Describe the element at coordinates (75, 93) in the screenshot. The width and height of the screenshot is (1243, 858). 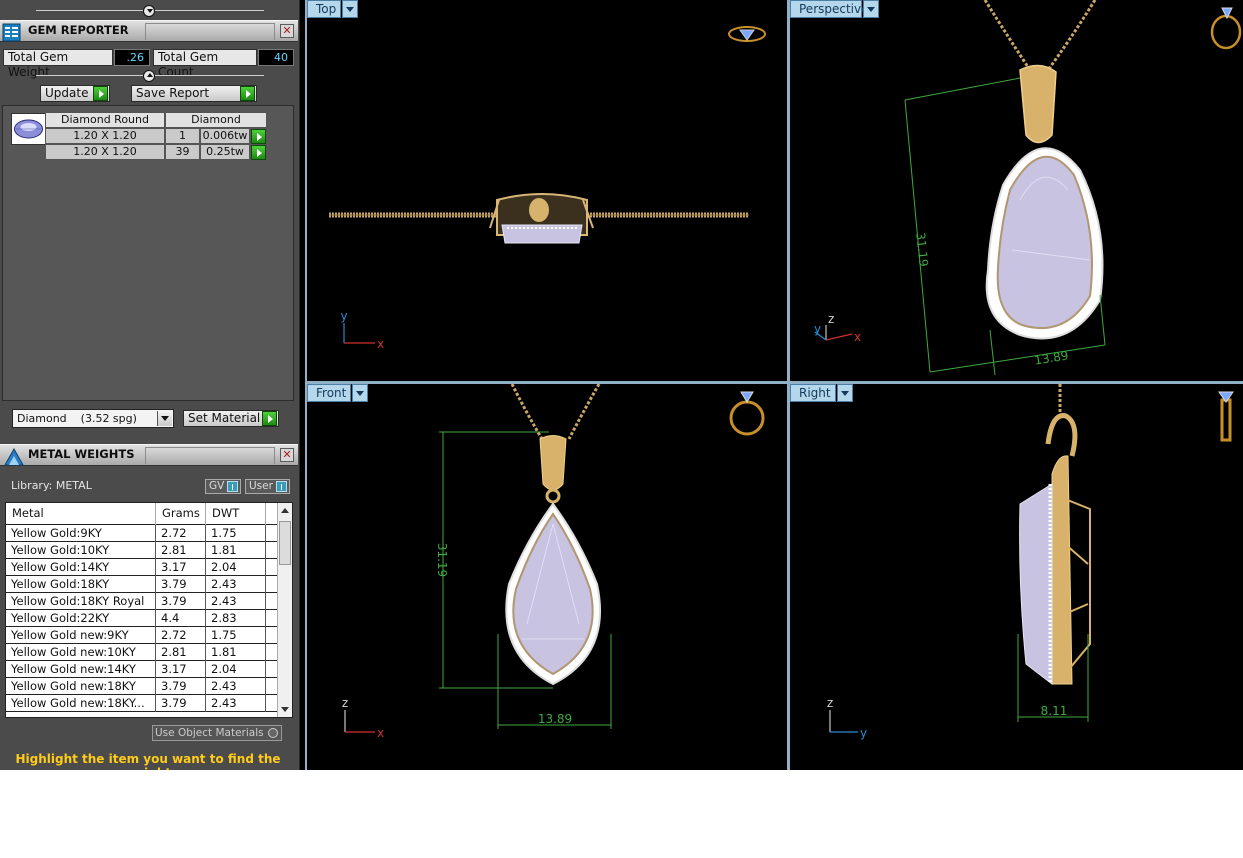
I see `update-button: Update` at that location.